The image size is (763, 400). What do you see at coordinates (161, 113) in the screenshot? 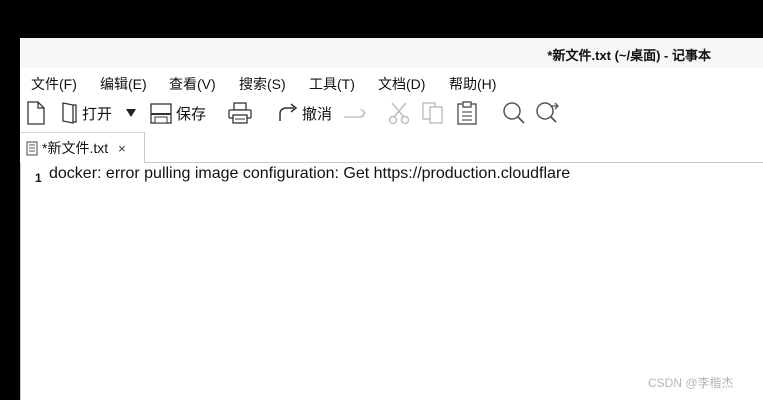
I see `save-icon` at bounding box center [161, 113].